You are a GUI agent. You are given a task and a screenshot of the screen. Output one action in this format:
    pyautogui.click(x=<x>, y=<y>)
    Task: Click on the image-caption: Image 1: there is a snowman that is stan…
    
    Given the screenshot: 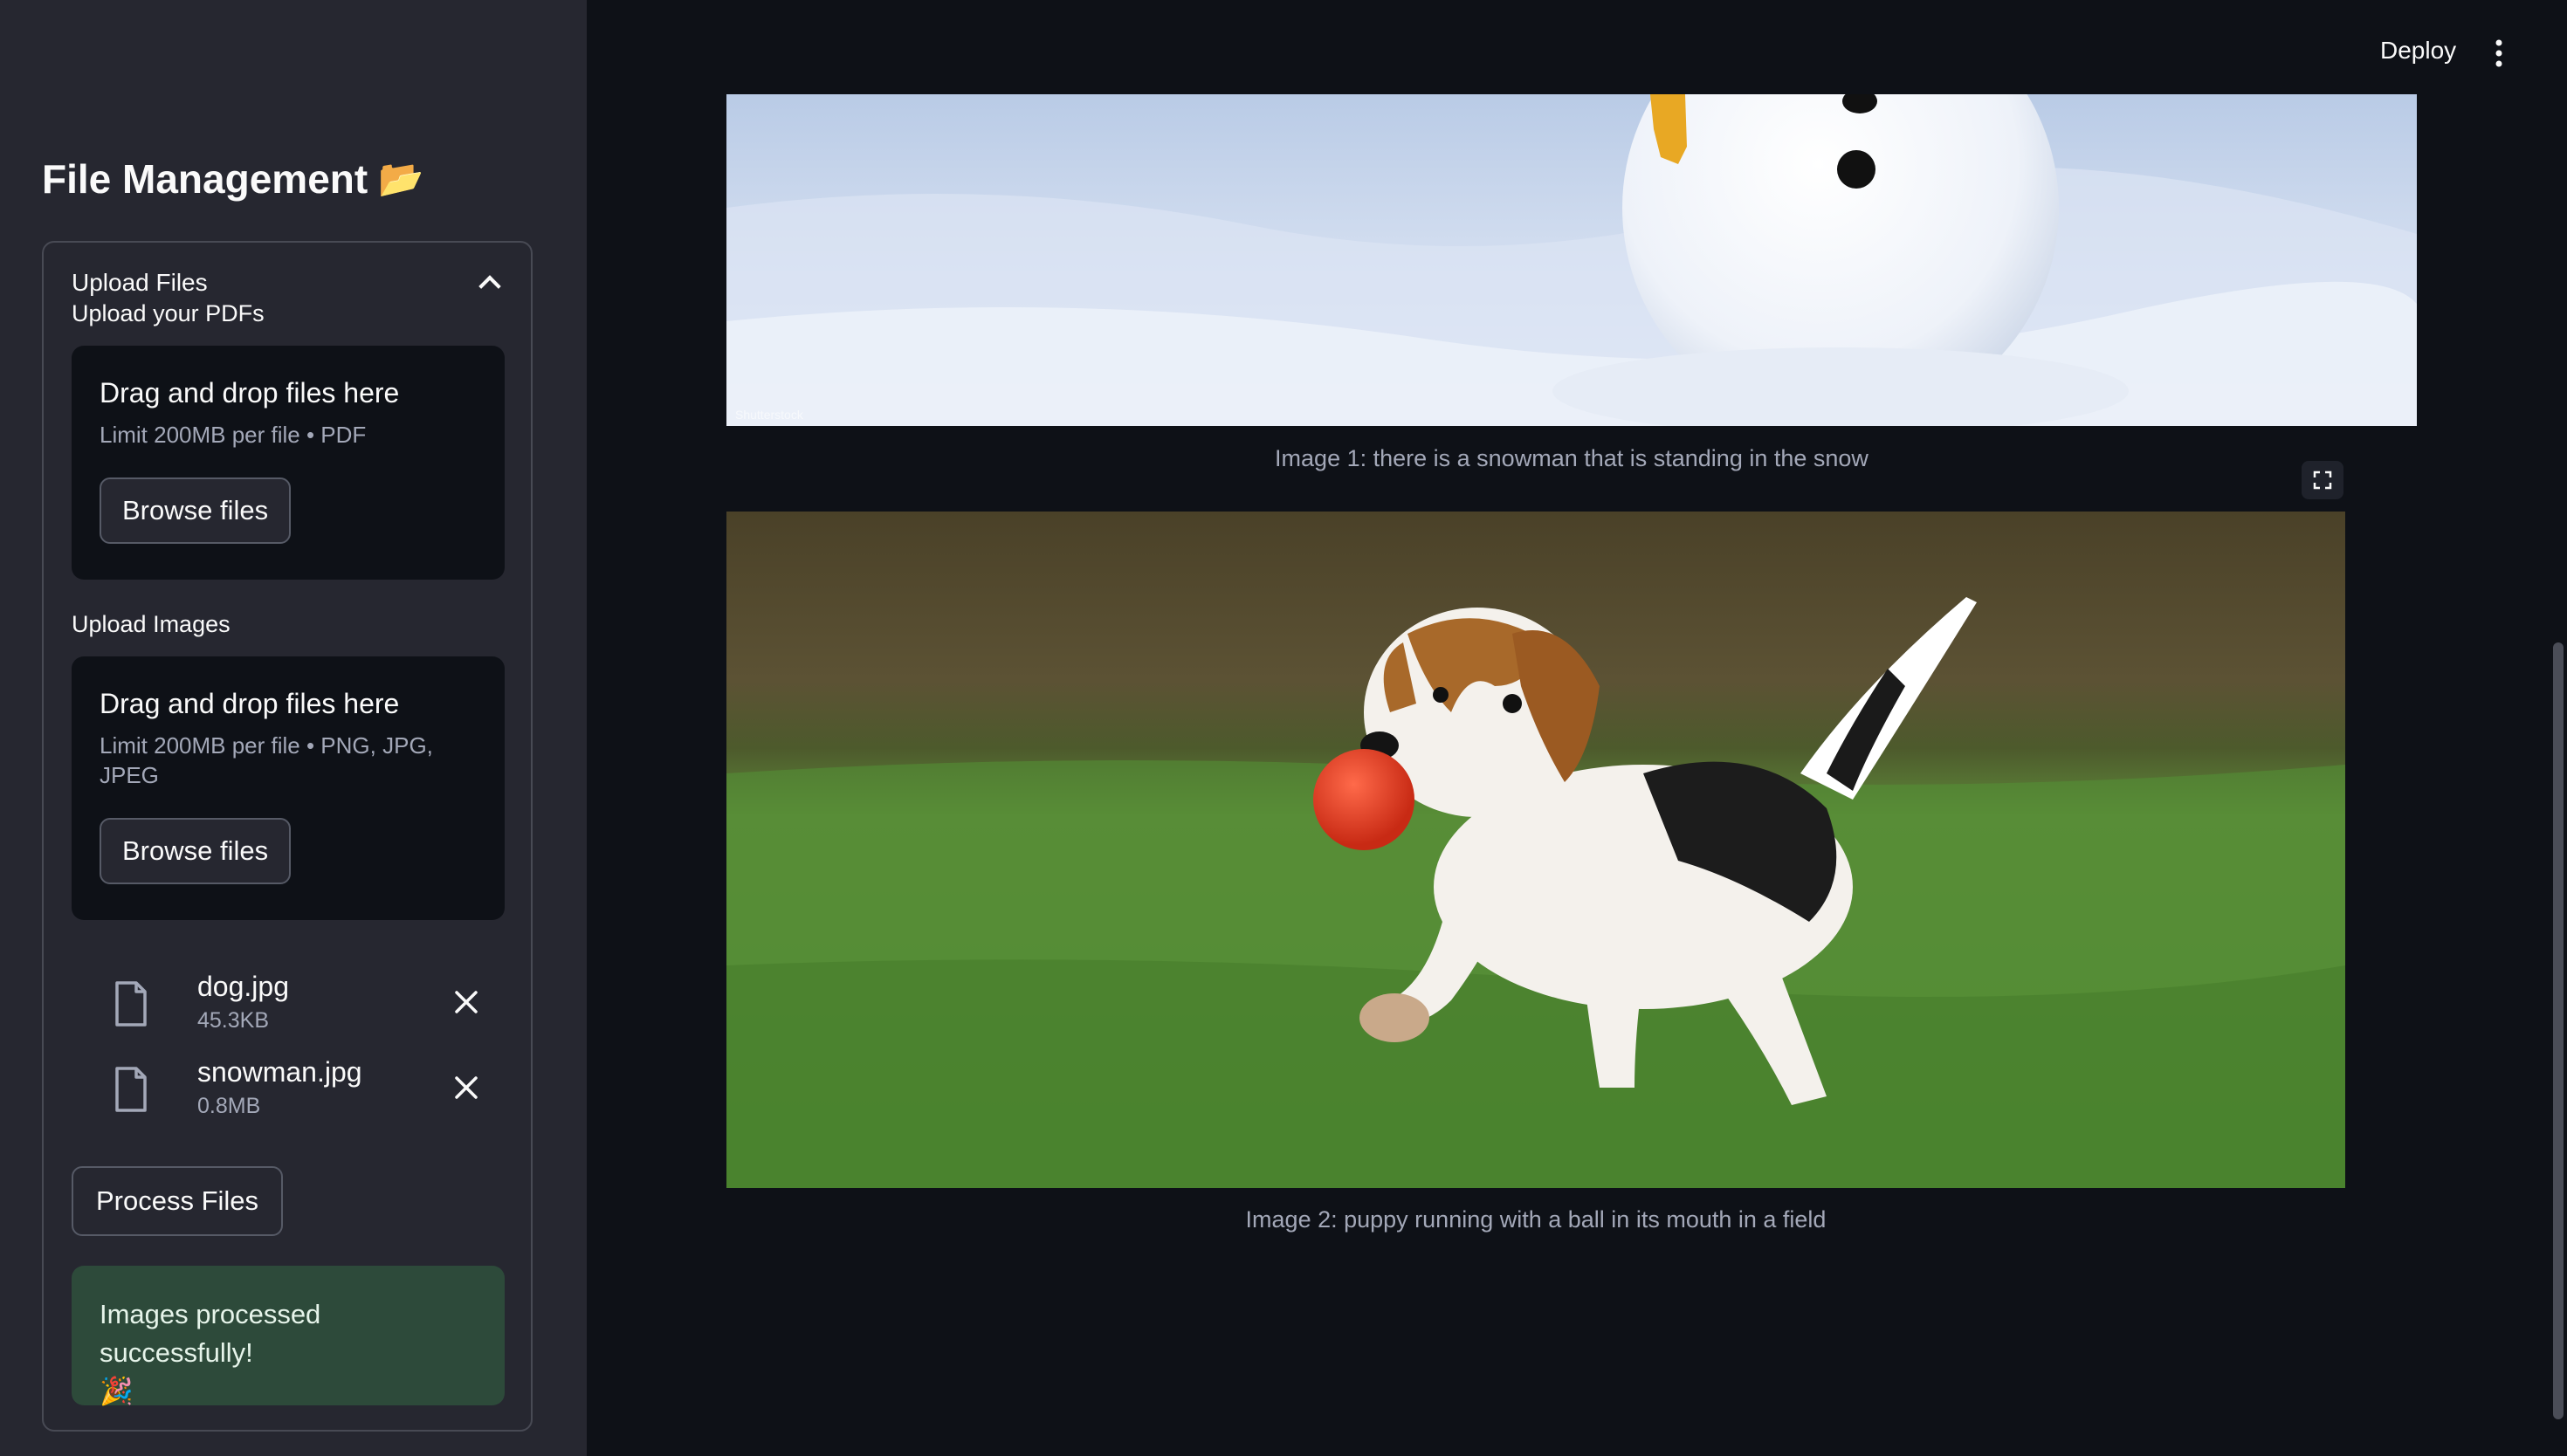 What is the action you would take?
    pyautogui.click(x=1571, y=458)
    